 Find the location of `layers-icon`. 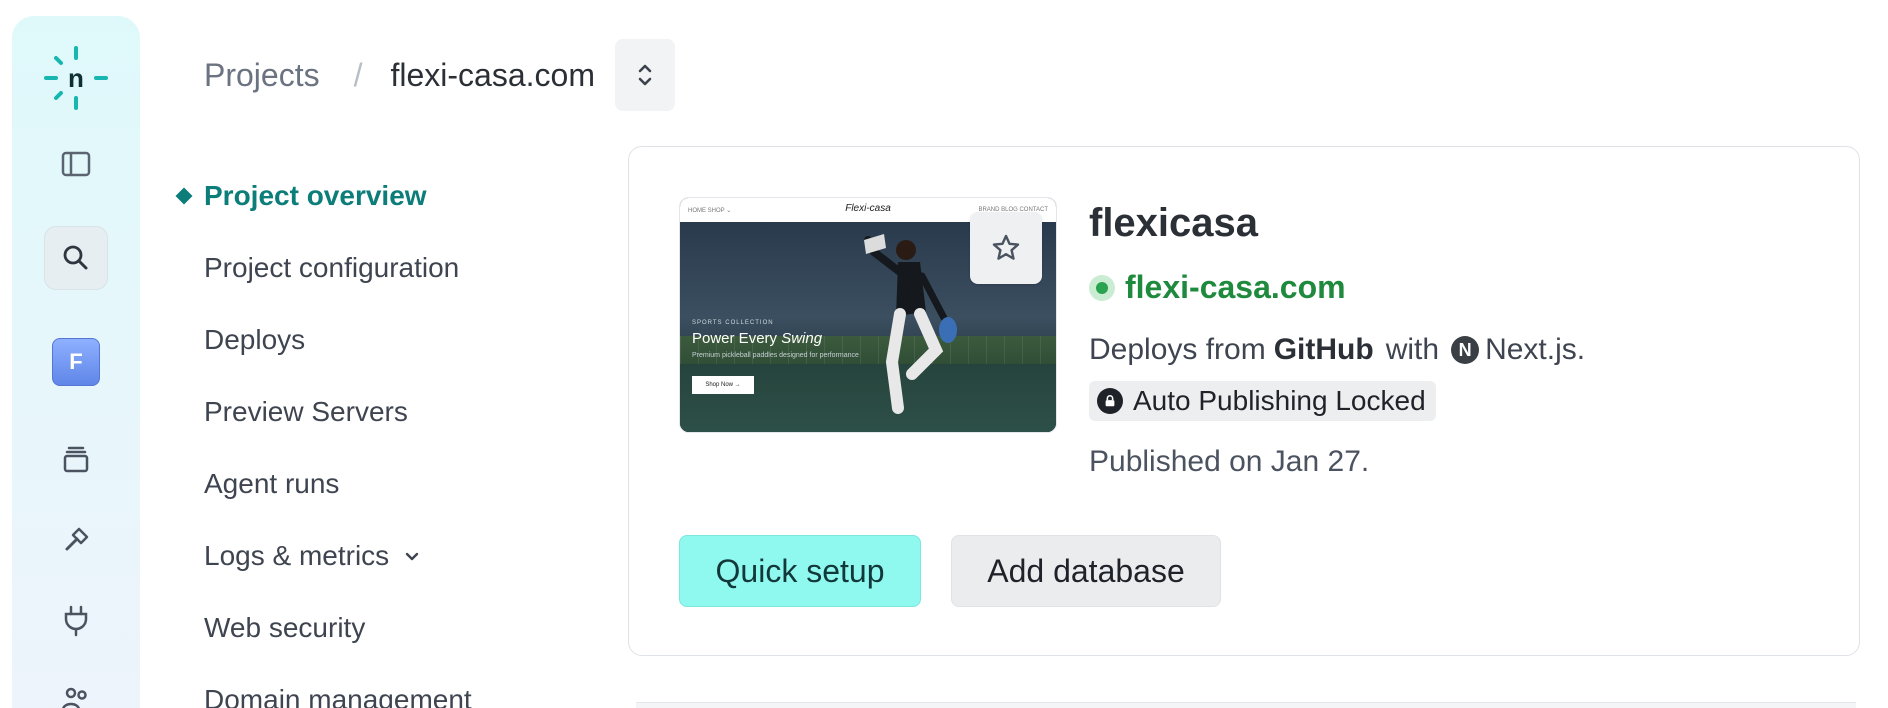

layers-icon is located at coordinates (76, 460).